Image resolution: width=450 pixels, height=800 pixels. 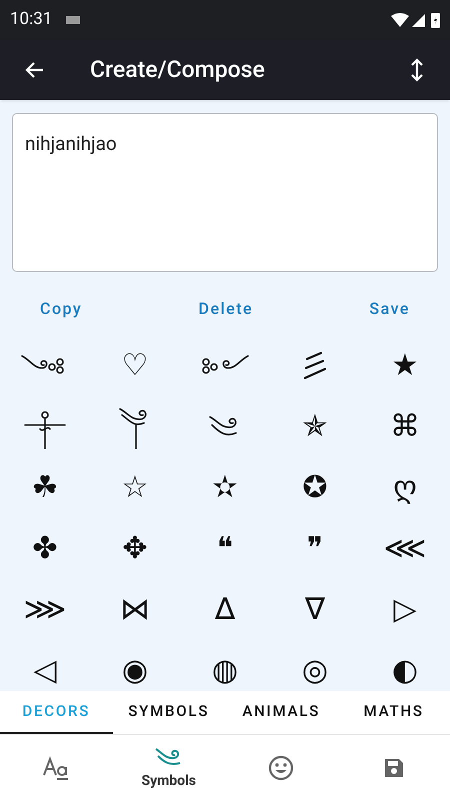 What do you see at coordinates (61, 309) in the screenshot?
I see `action-button: Copy` at bounding box center [61, 309].